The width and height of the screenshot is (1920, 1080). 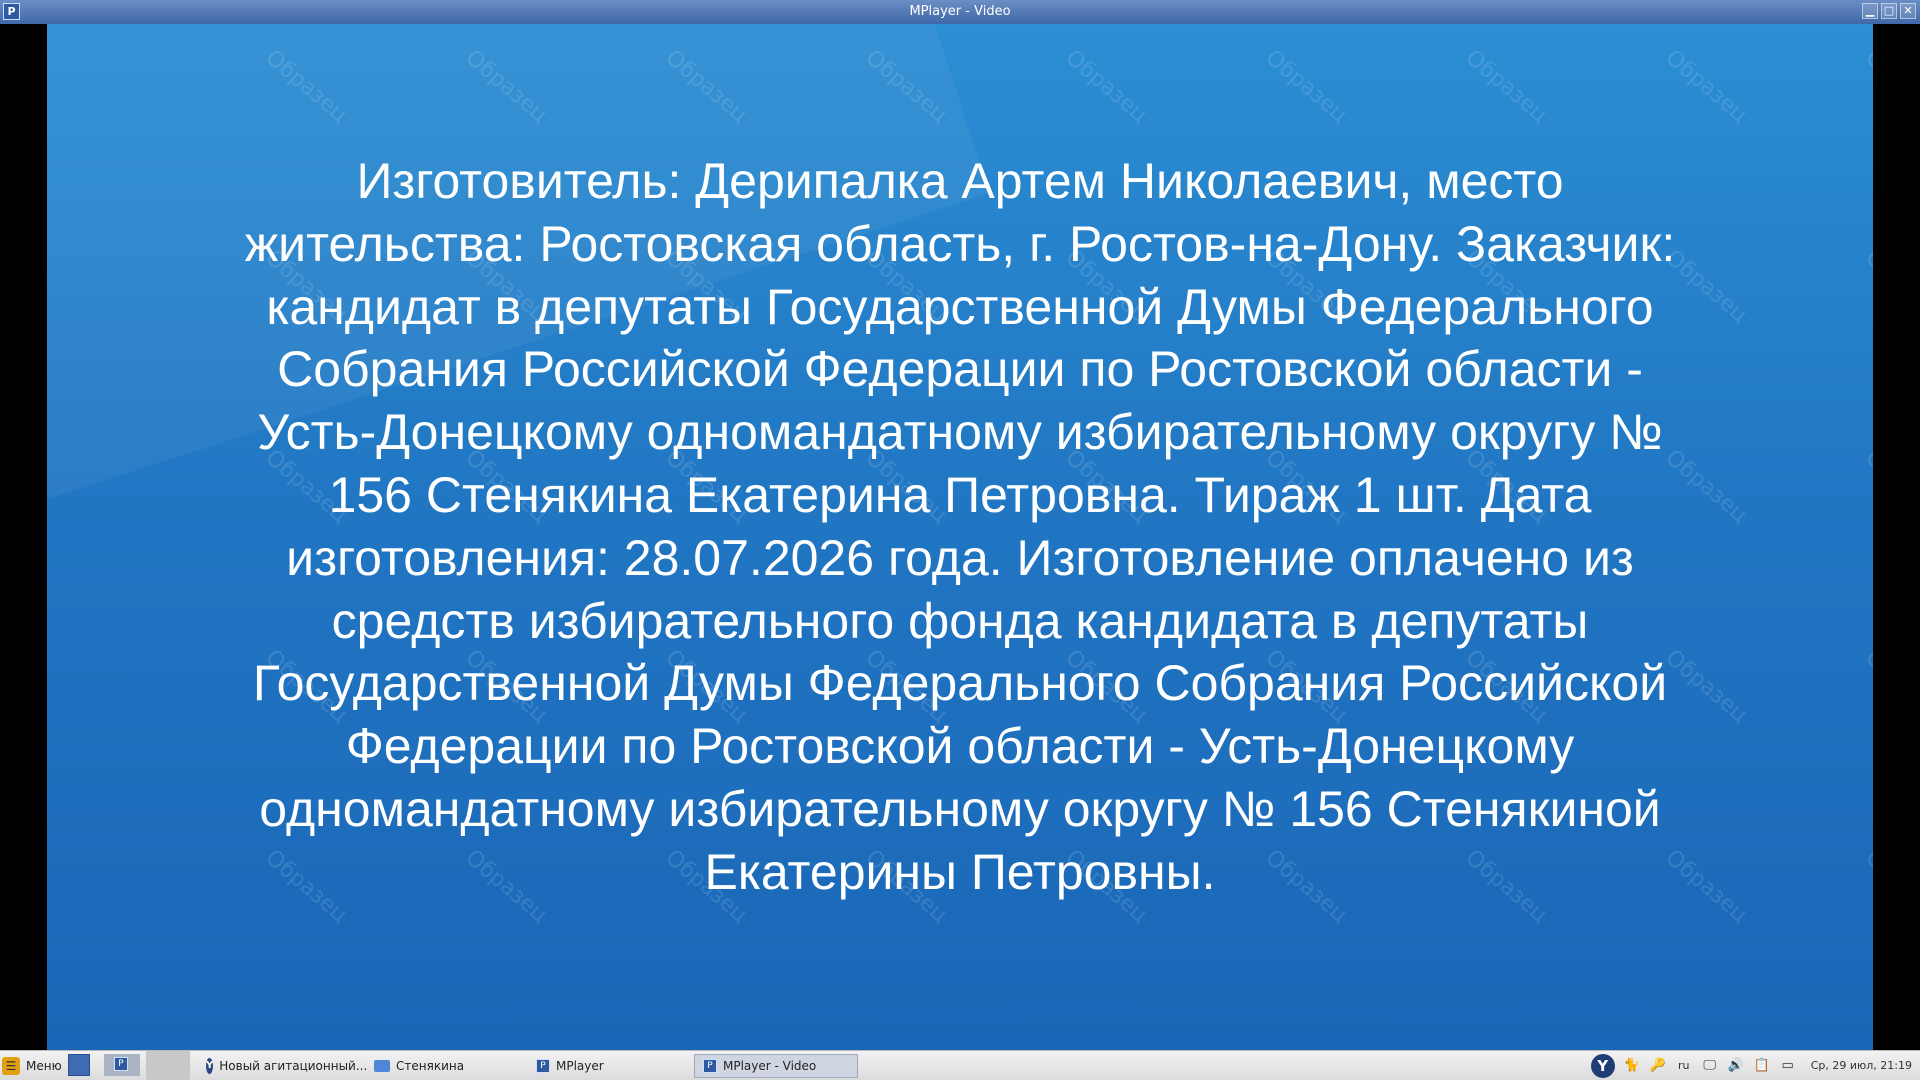 What do you see at coordinates (1632, 1066) in the screenshot?
I see `cat-icon: 🐈` at bounding box center [1632, 1066].